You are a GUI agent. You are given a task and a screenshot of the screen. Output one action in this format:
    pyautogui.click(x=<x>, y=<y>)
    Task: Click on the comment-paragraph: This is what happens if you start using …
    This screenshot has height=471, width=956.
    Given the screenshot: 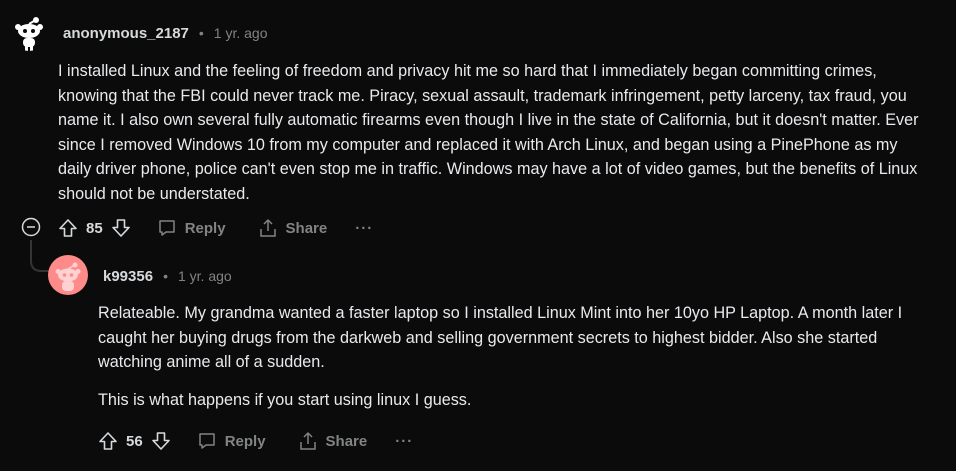 What is the action you would take?
    pyautogui.click(x=285, y=399)
    